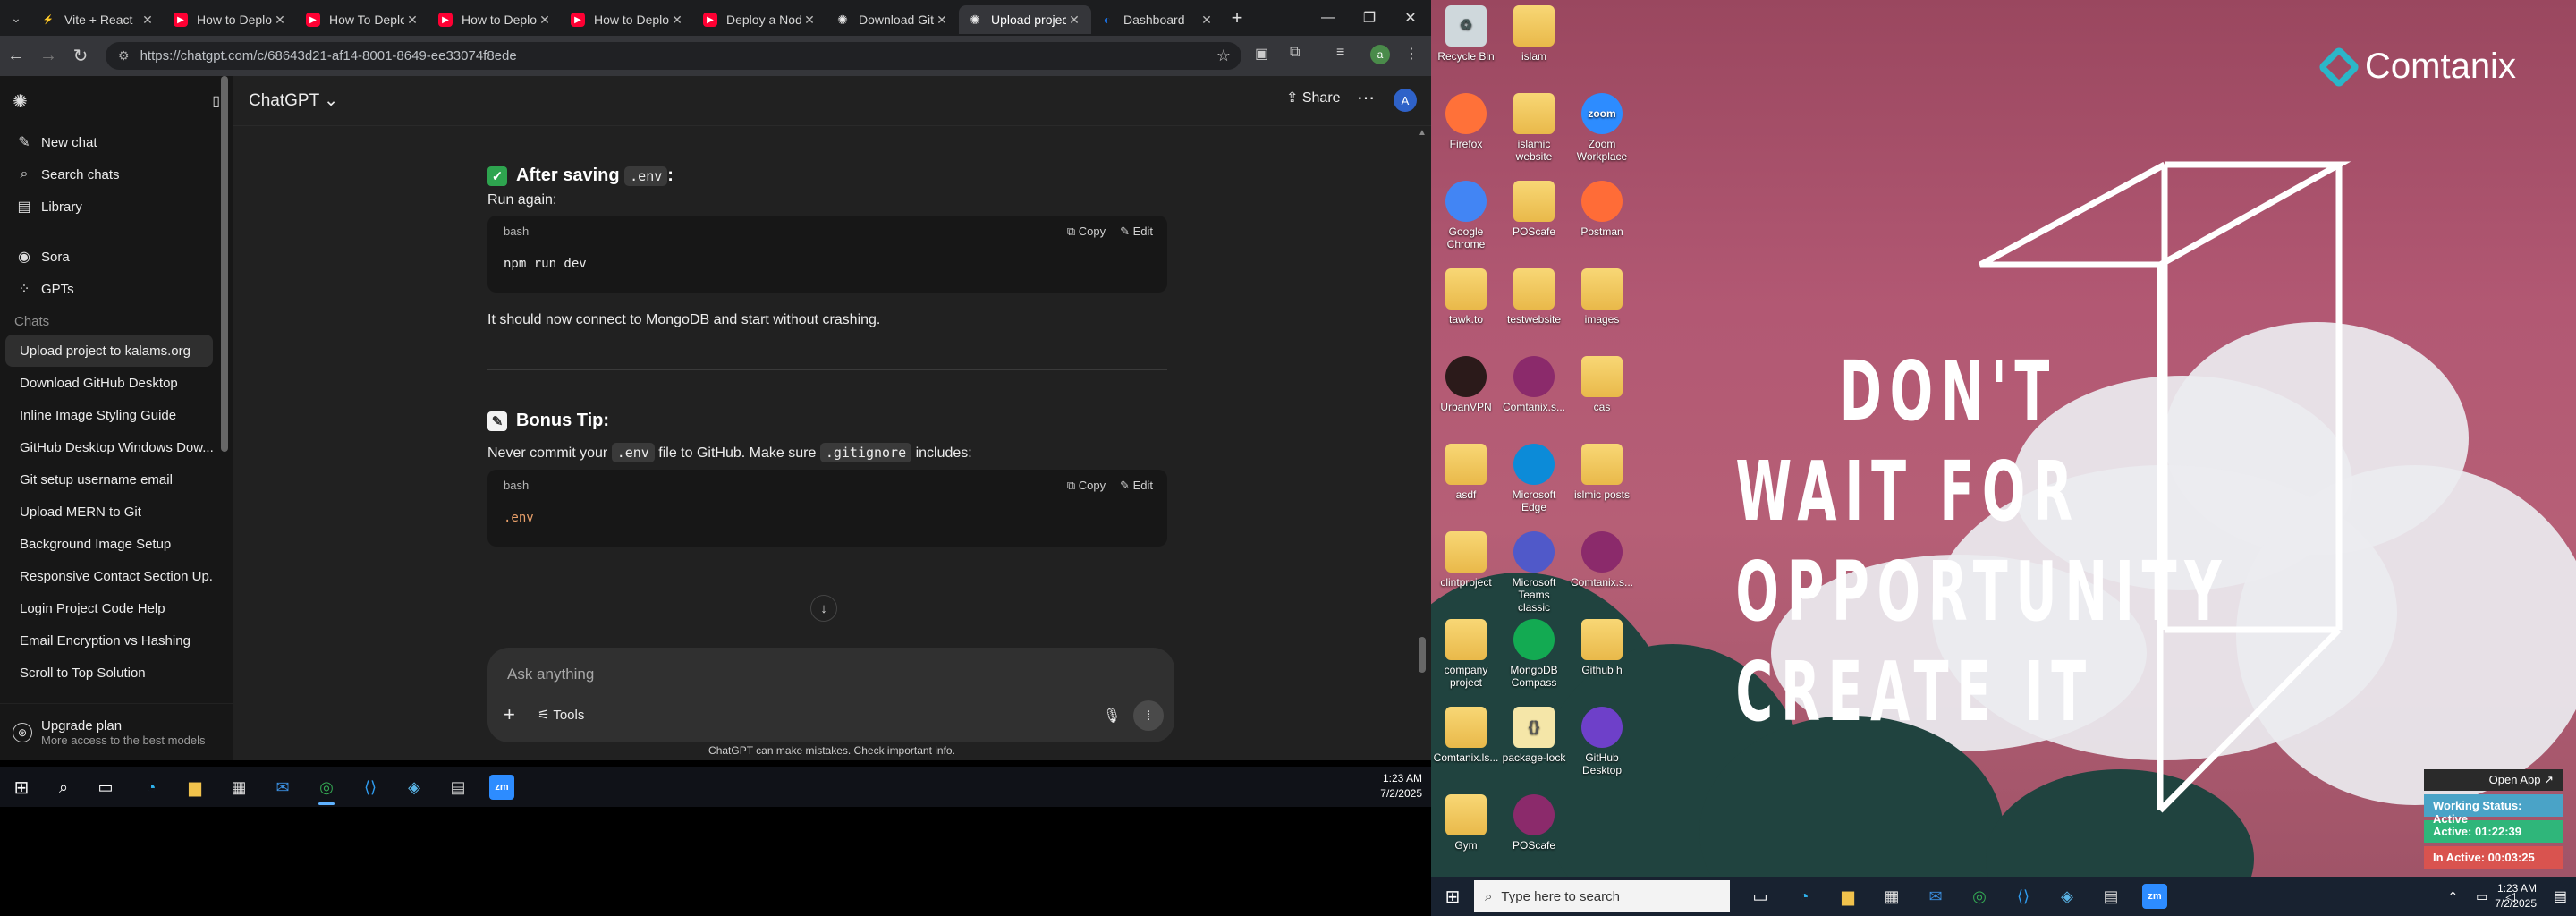 The width and height of the screenshot is (2576, 916). What do you see at coordinates (1466, 654) in the screenshot?
I see `desktop-icon: company project` at bounding box center [1466, 654].